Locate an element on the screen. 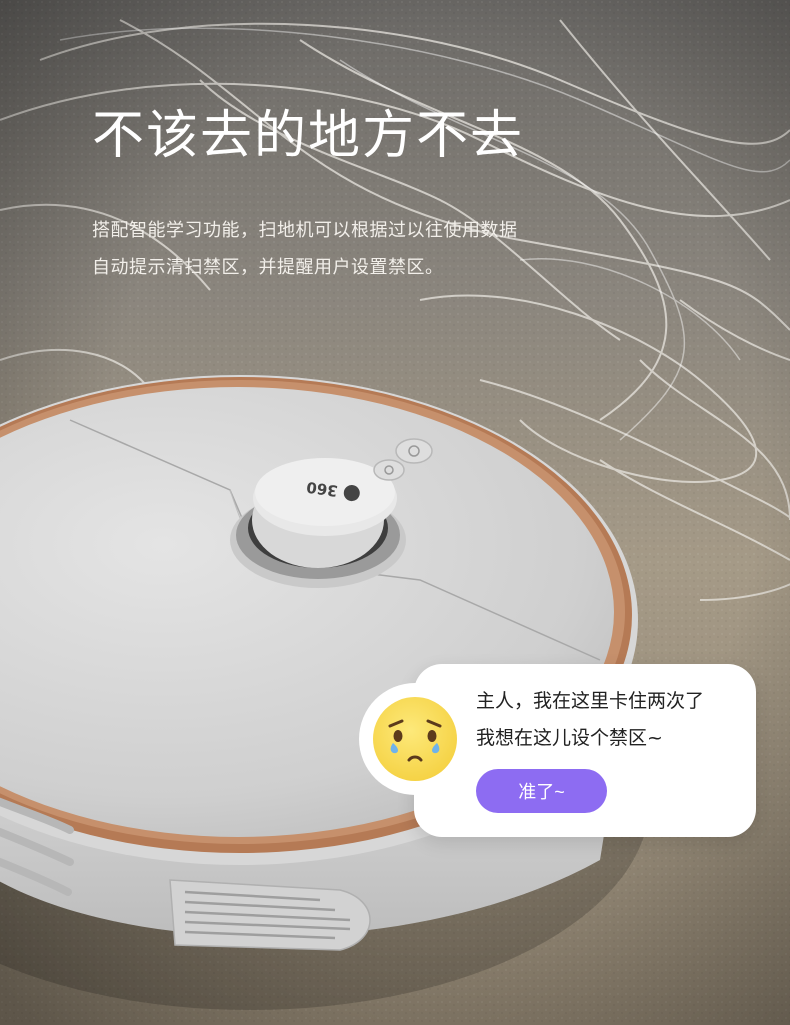 The height and width of the screenshot is (1025, 790). page-title: 不该去的地方不去 is located at coordinates (308, 136).